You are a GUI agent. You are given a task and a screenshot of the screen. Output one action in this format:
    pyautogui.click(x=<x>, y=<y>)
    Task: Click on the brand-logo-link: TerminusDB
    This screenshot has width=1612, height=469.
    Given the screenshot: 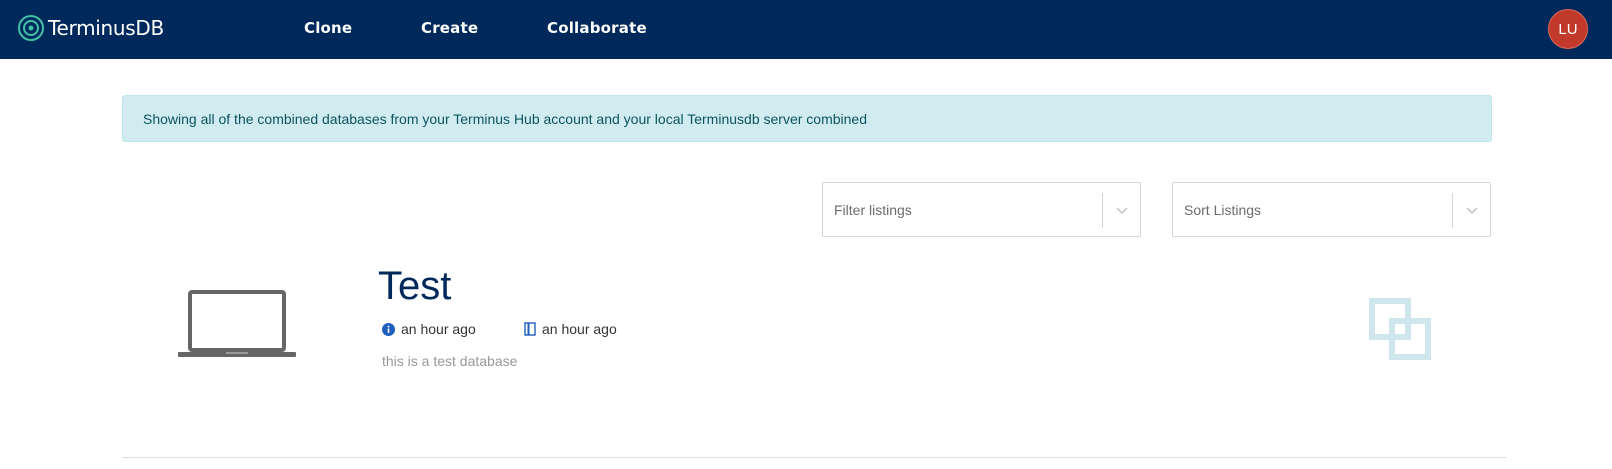 What is the action you would take?
    pyautogui.click(x=90, y=28)
    